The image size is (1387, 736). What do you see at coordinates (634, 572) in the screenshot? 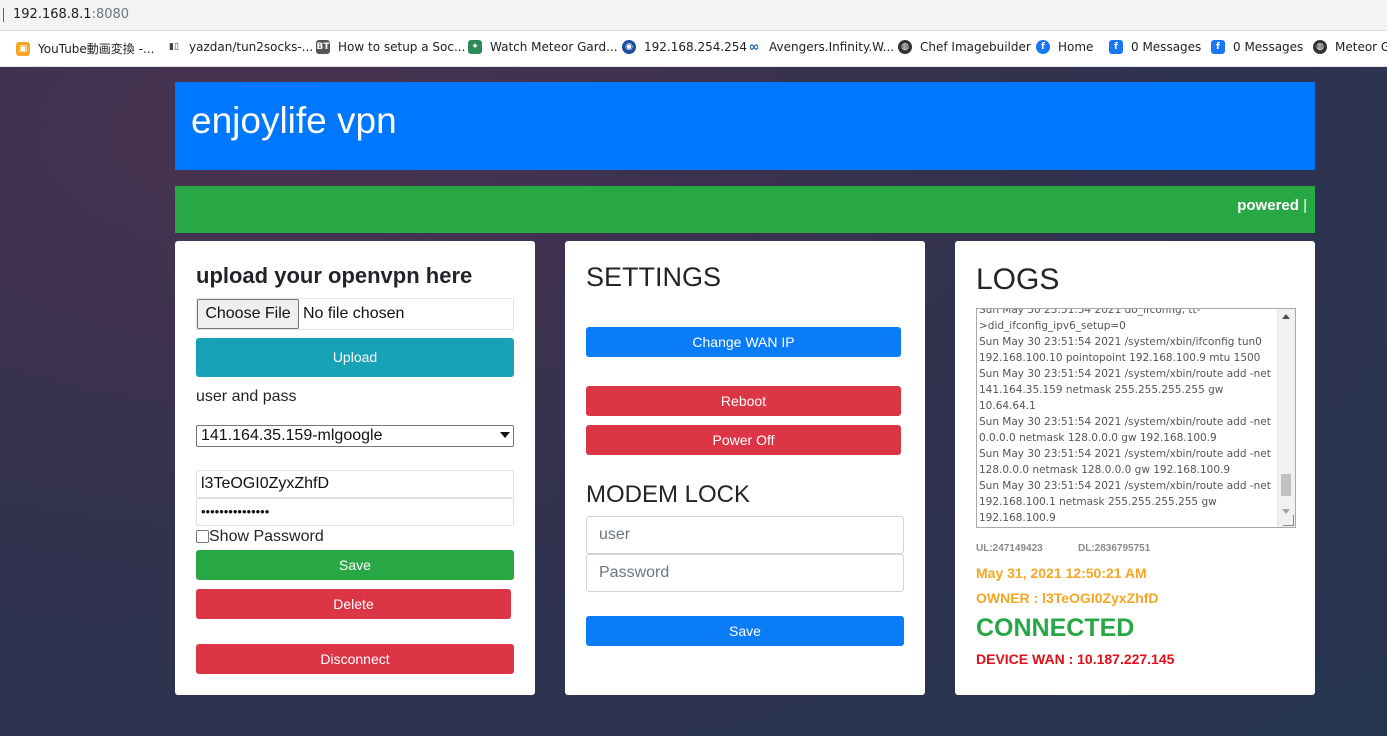
I see `modem-password-placeholder: Password` at bounding box center [634, 572].